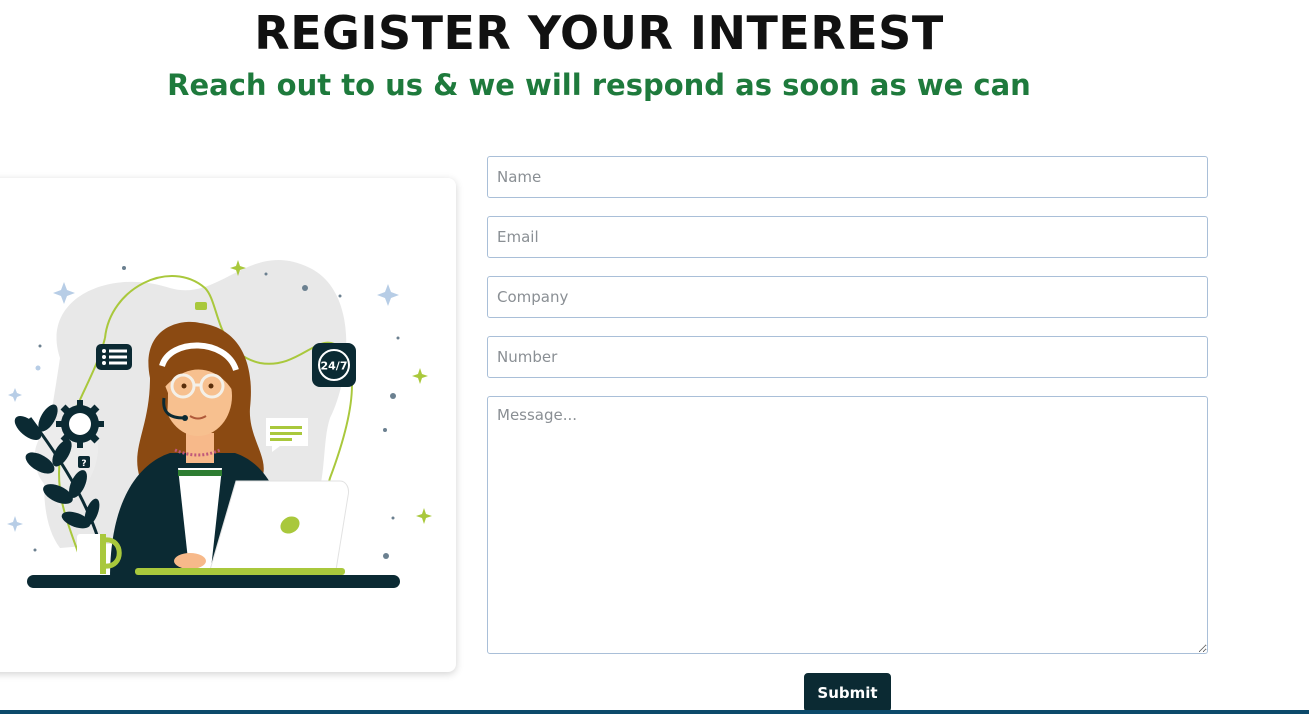 This screenshot has width=1309, height=714. Describe the element at coordinates (847, 357) in the screenshot. I see `number-field` at that location.